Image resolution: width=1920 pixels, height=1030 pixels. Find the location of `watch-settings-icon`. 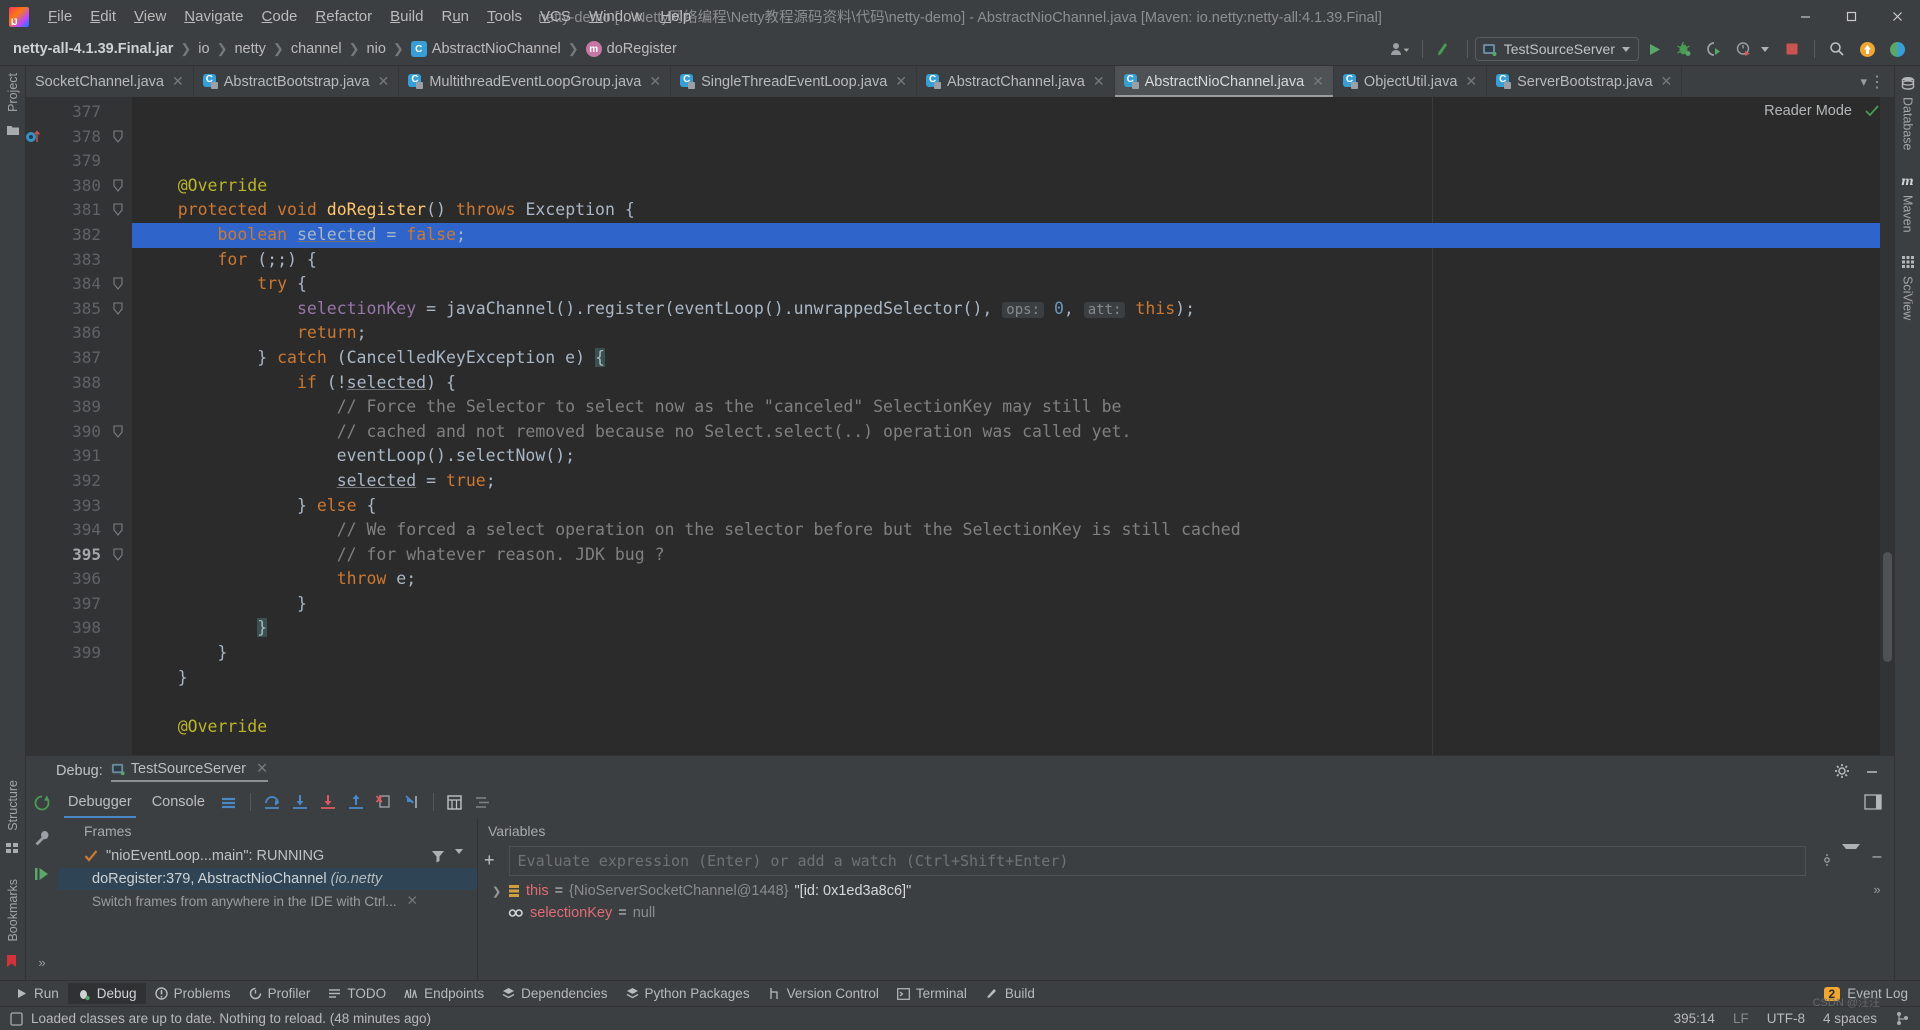

watch-settings-icon is located at coordinates (1827, 860).